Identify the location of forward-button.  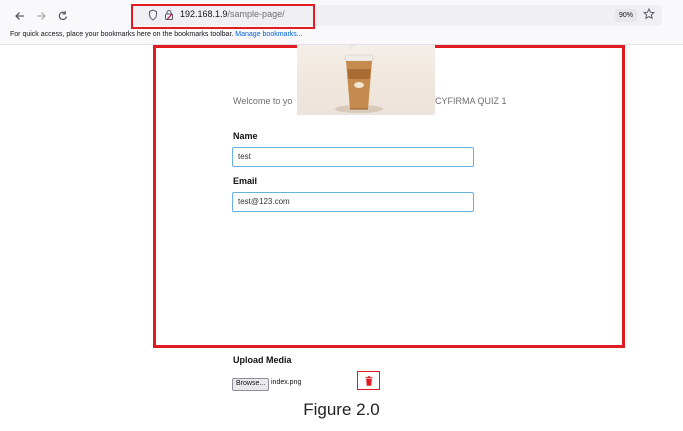
(41, 16).